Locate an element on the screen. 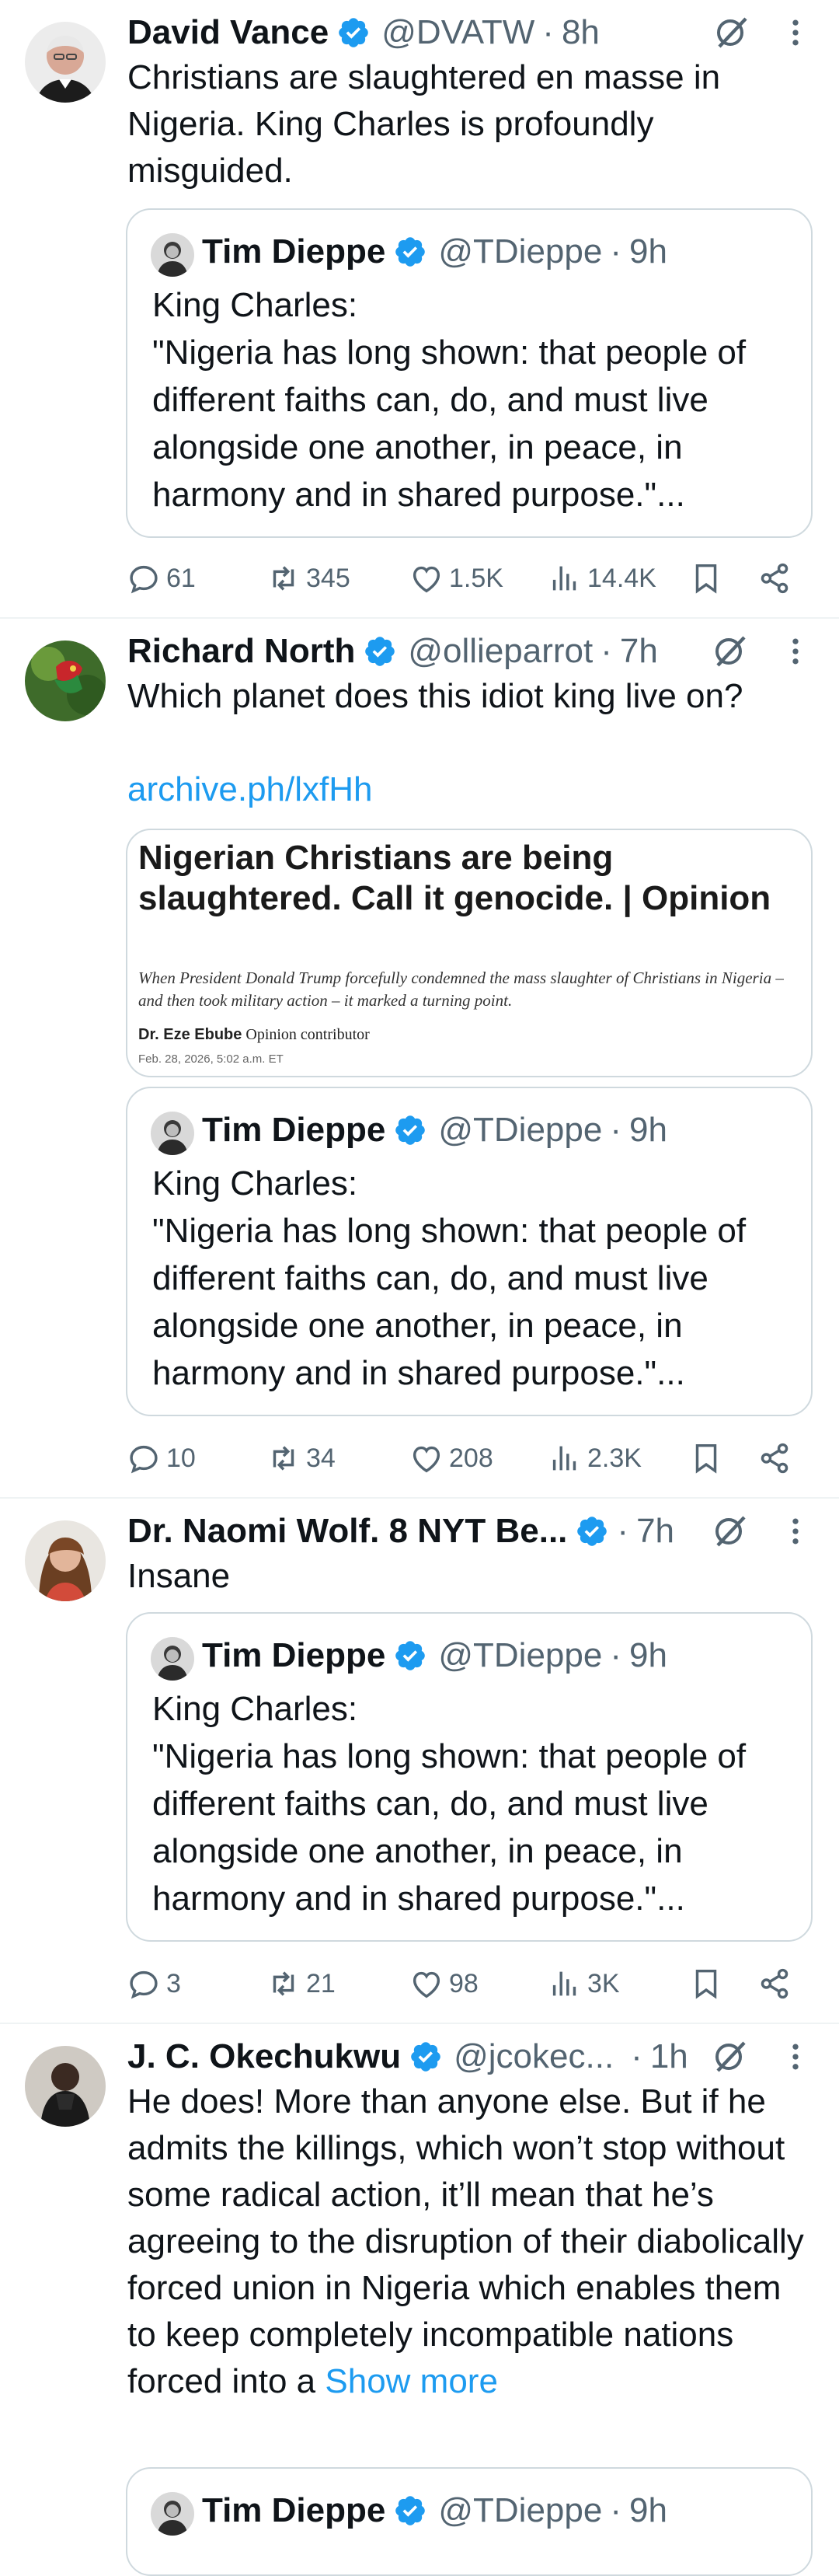 Image resolution: width=839 pixels, height=2576 pixels. action-bar: 3 21 98 3K is located at coordinates (468, 1983).